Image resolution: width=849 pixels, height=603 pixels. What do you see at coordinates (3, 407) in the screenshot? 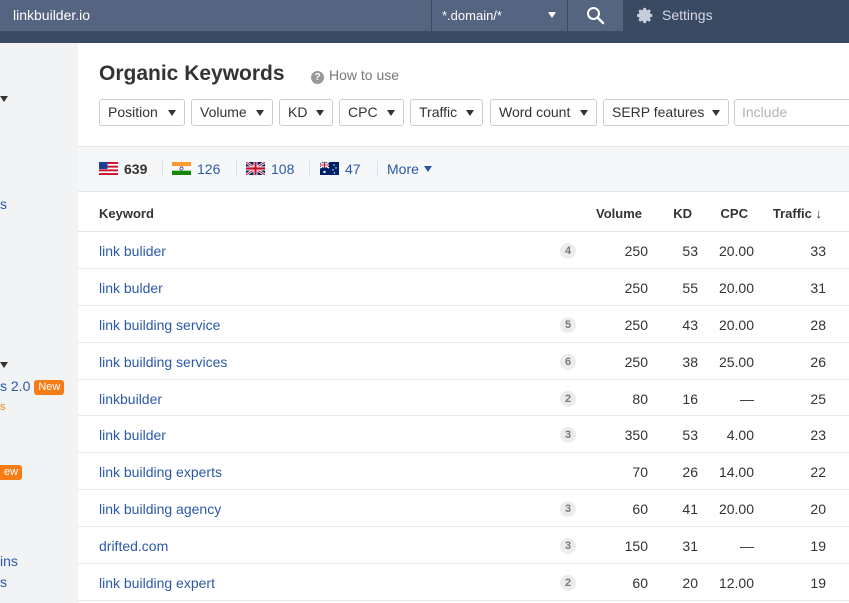
I see `sidebar-sublink: s` at bounding box center [3, 407].